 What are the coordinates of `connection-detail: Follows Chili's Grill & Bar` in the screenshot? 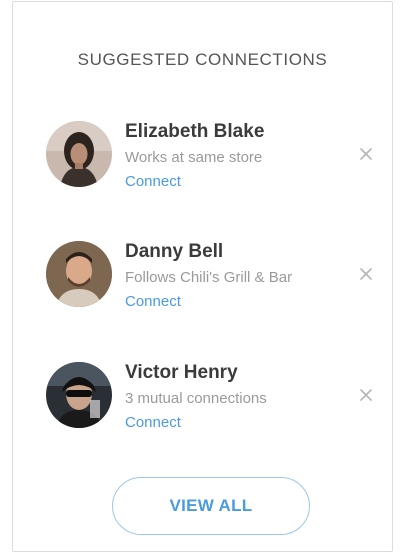 It's located at (209, 277).